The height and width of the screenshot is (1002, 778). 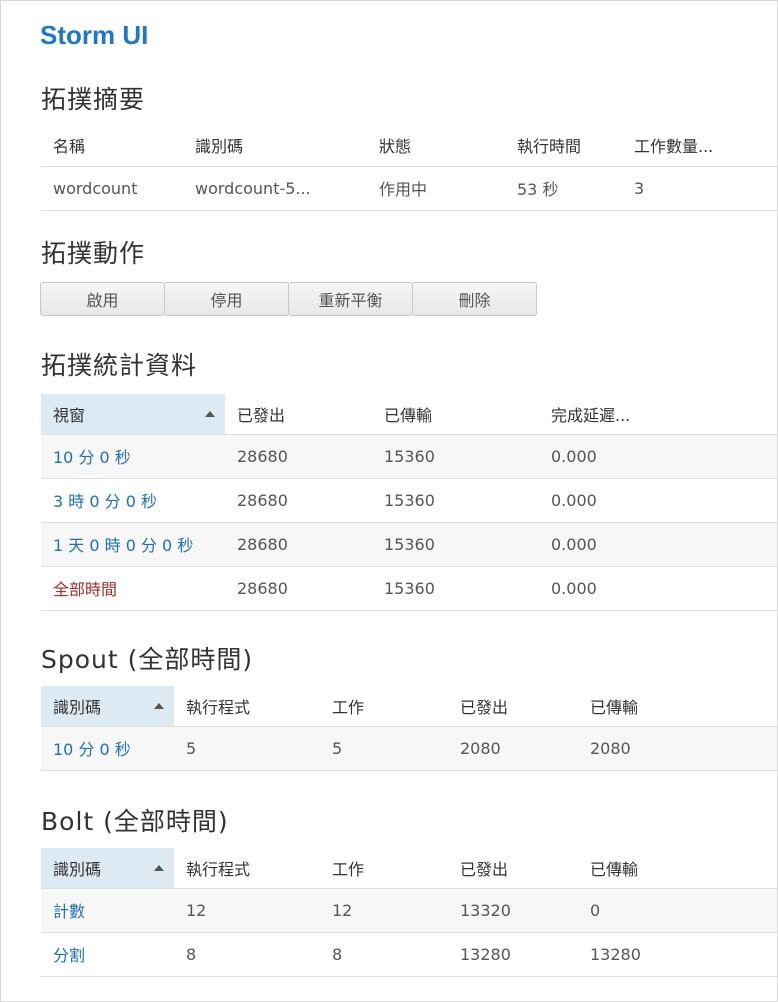 I want to click on actions-heading: 拓撲動作, so click(x=93, y=253).